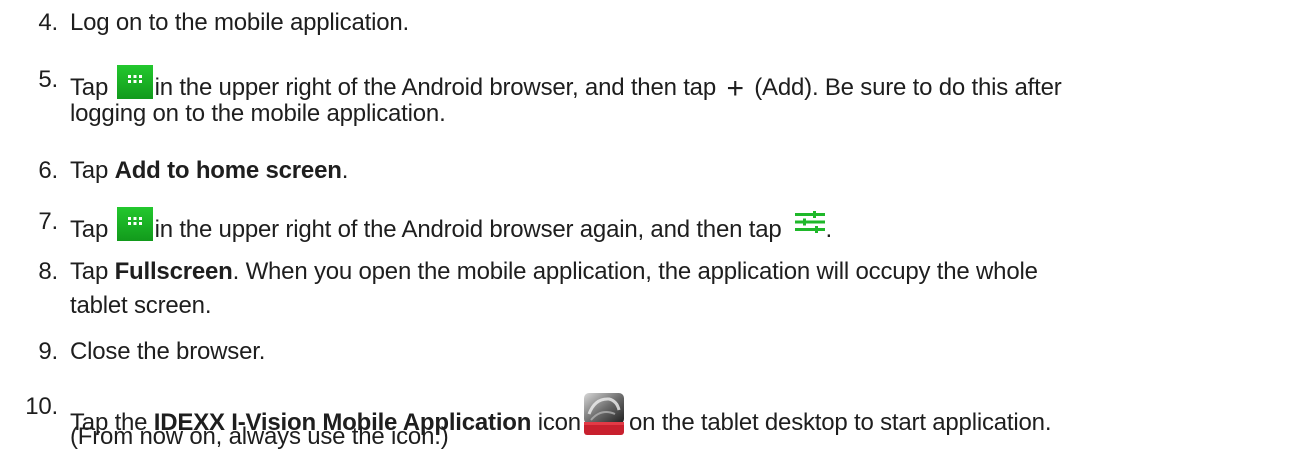 This screenshot has height=454, width=1291. What do you see at coordinates (48, 351) in the screenshot?
I see `step-number: 9.` at bounding box center [48, 351].